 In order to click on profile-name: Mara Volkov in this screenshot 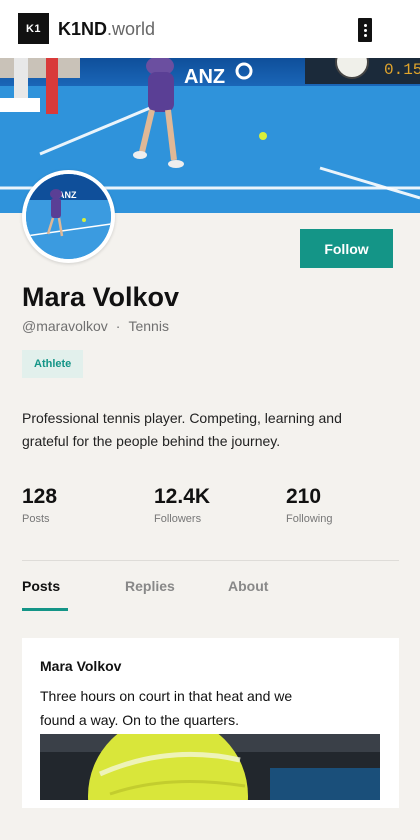, I will do `click(101, 297)`.